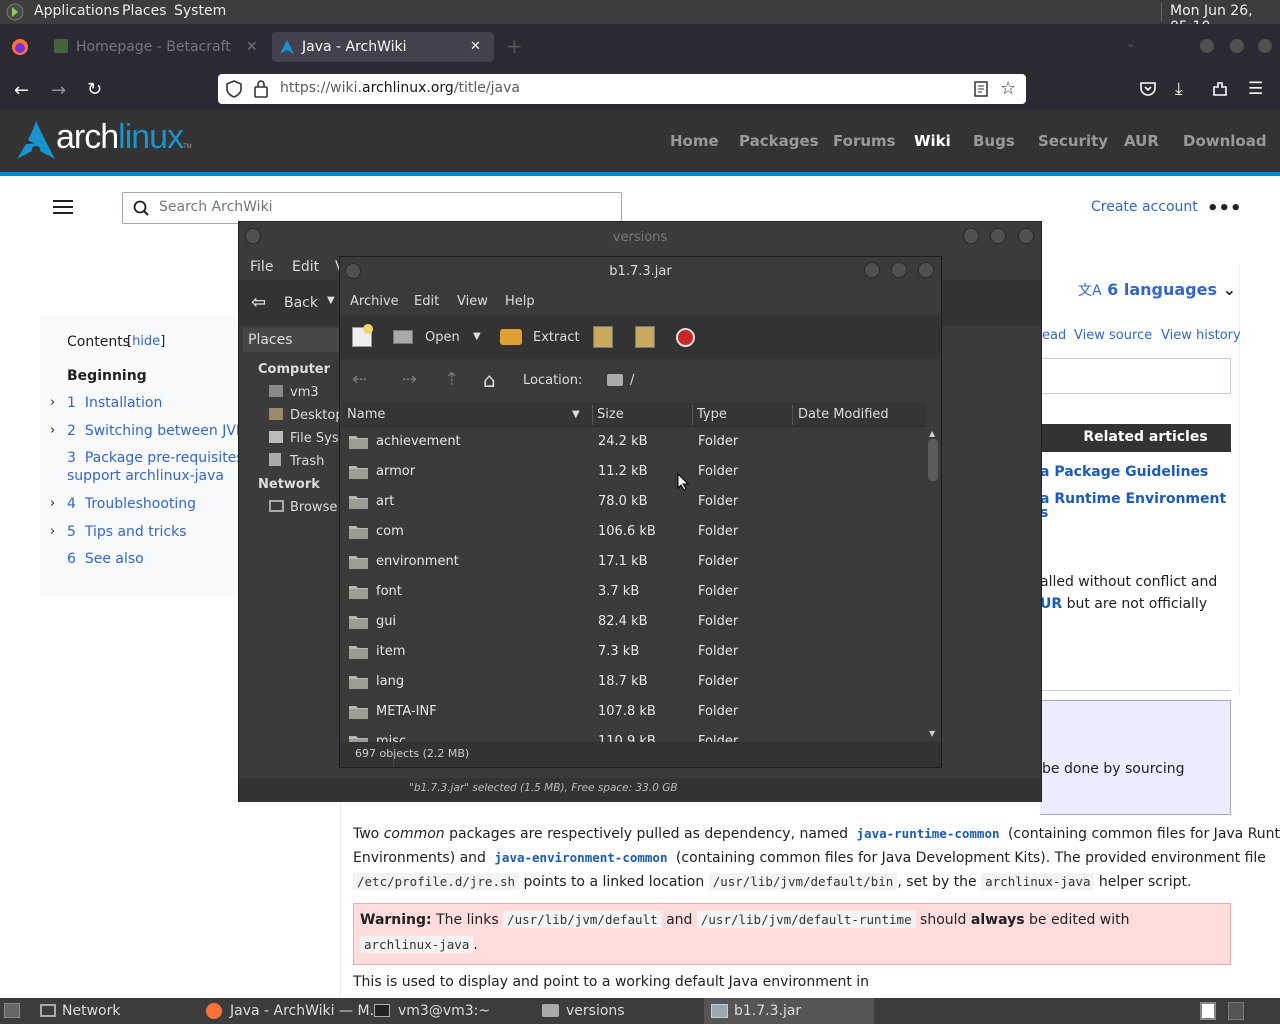 The width and height of the screenshot is (1280, 1024). What do you see at coordinates (58, 90) in the screenshot?
I see `forward-icon: →` at bounding box center [58, 90].